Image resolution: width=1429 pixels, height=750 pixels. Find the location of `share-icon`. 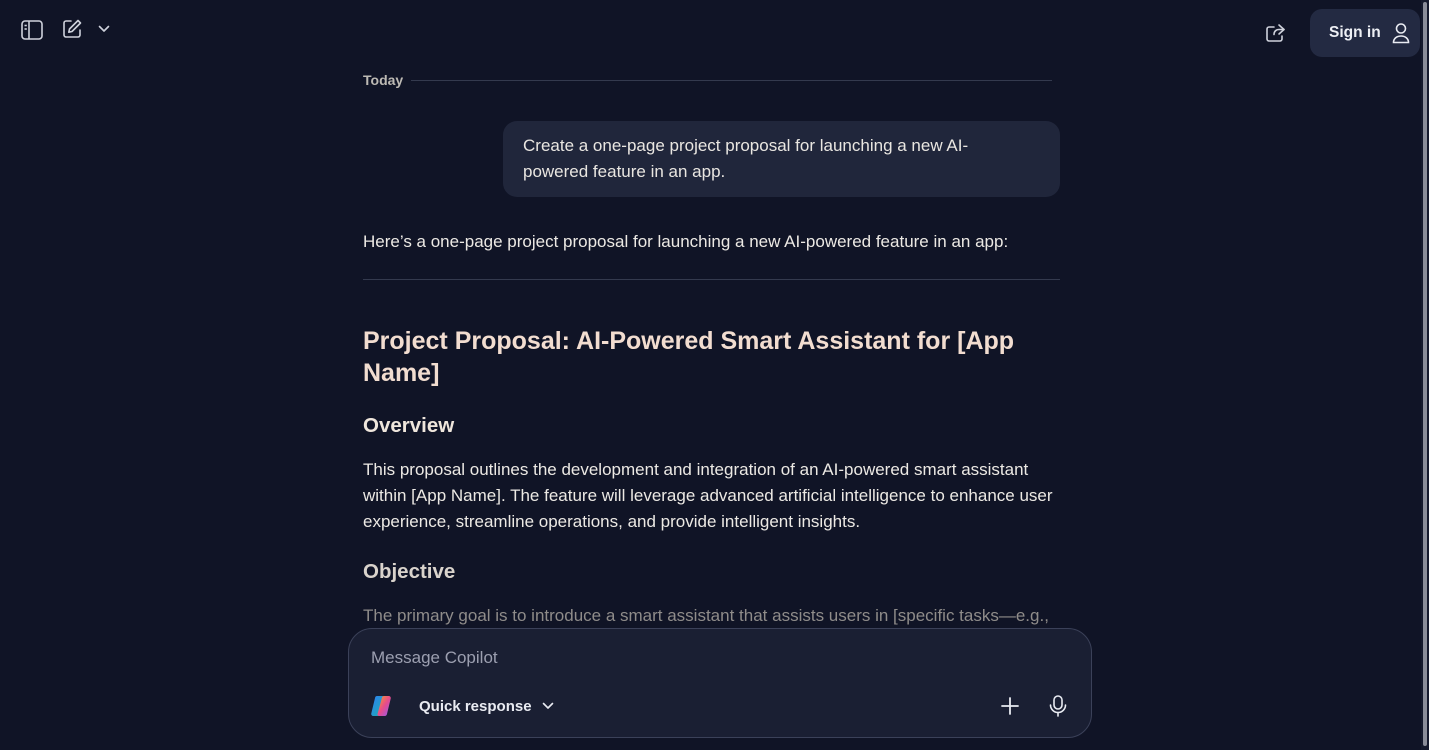

share-icon is located at coordinates (1276, 33).